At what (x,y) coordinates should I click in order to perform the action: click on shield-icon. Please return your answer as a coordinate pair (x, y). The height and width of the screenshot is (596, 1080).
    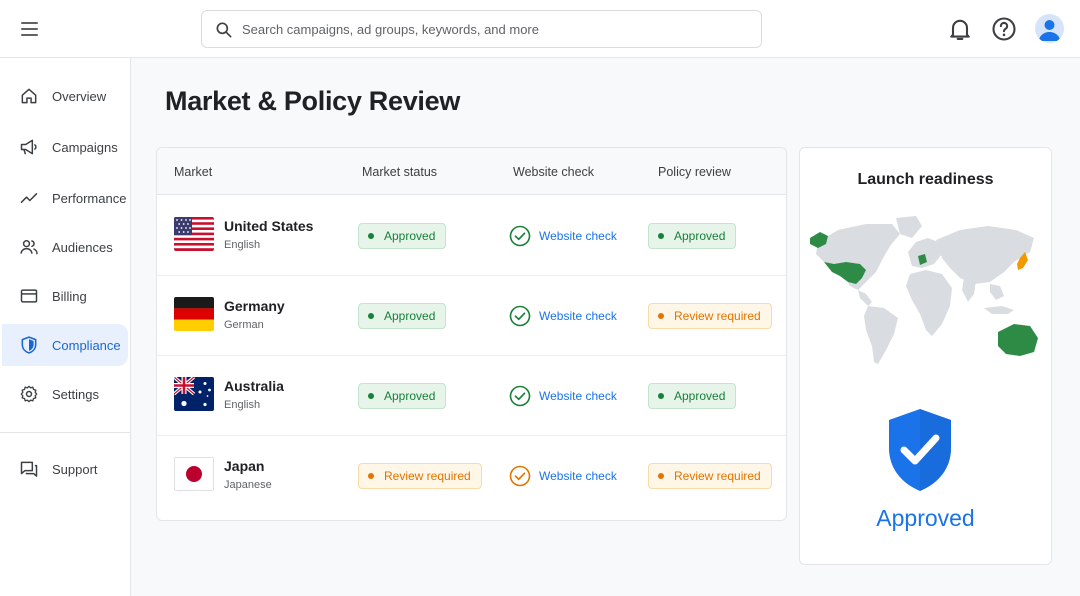
    Looking at the image, I should click on (29, 345).